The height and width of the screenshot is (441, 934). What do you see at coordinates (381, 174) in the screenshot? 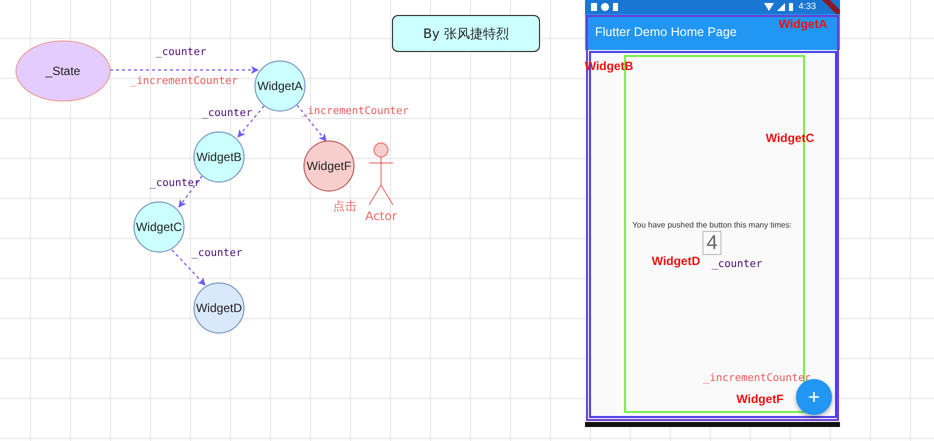
I see `actor-figure` at bounding box center [381, 174].